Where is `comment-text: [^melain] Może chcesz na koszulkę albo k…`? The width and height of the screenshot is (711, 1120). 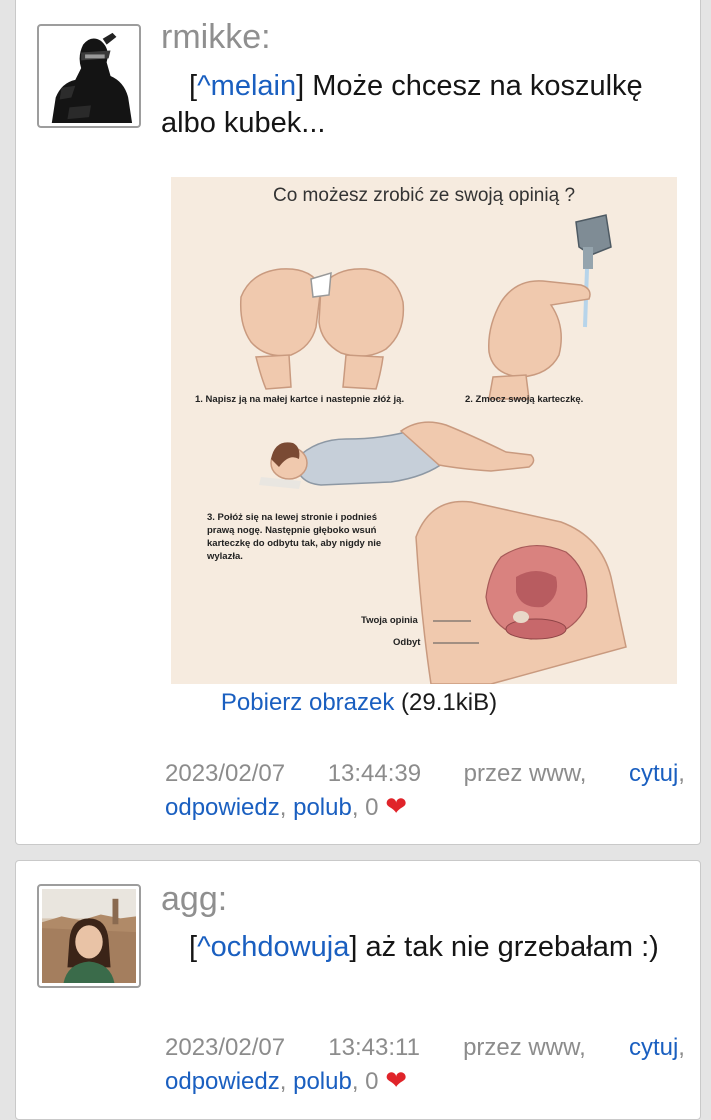 comment-text: [^melain] Może chcesz na koszulkę albo k… is located at coordinates (402, 104).